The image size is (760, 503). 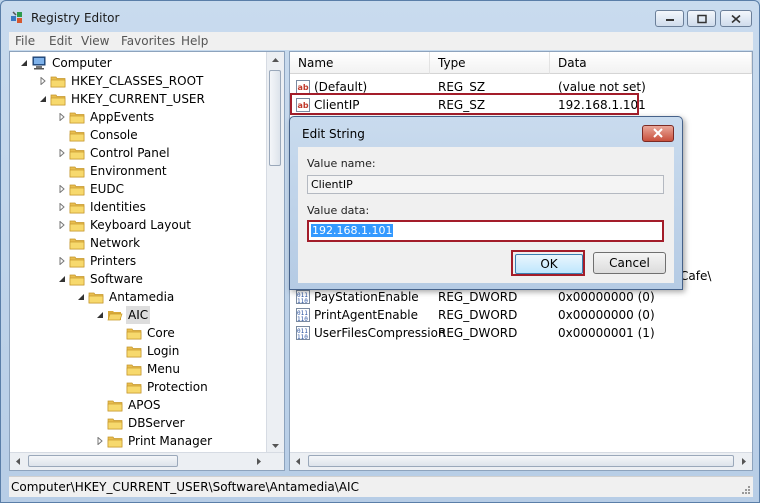 I want to click on tree-vertical-scroll-thumb, so click(x=275, y=118).